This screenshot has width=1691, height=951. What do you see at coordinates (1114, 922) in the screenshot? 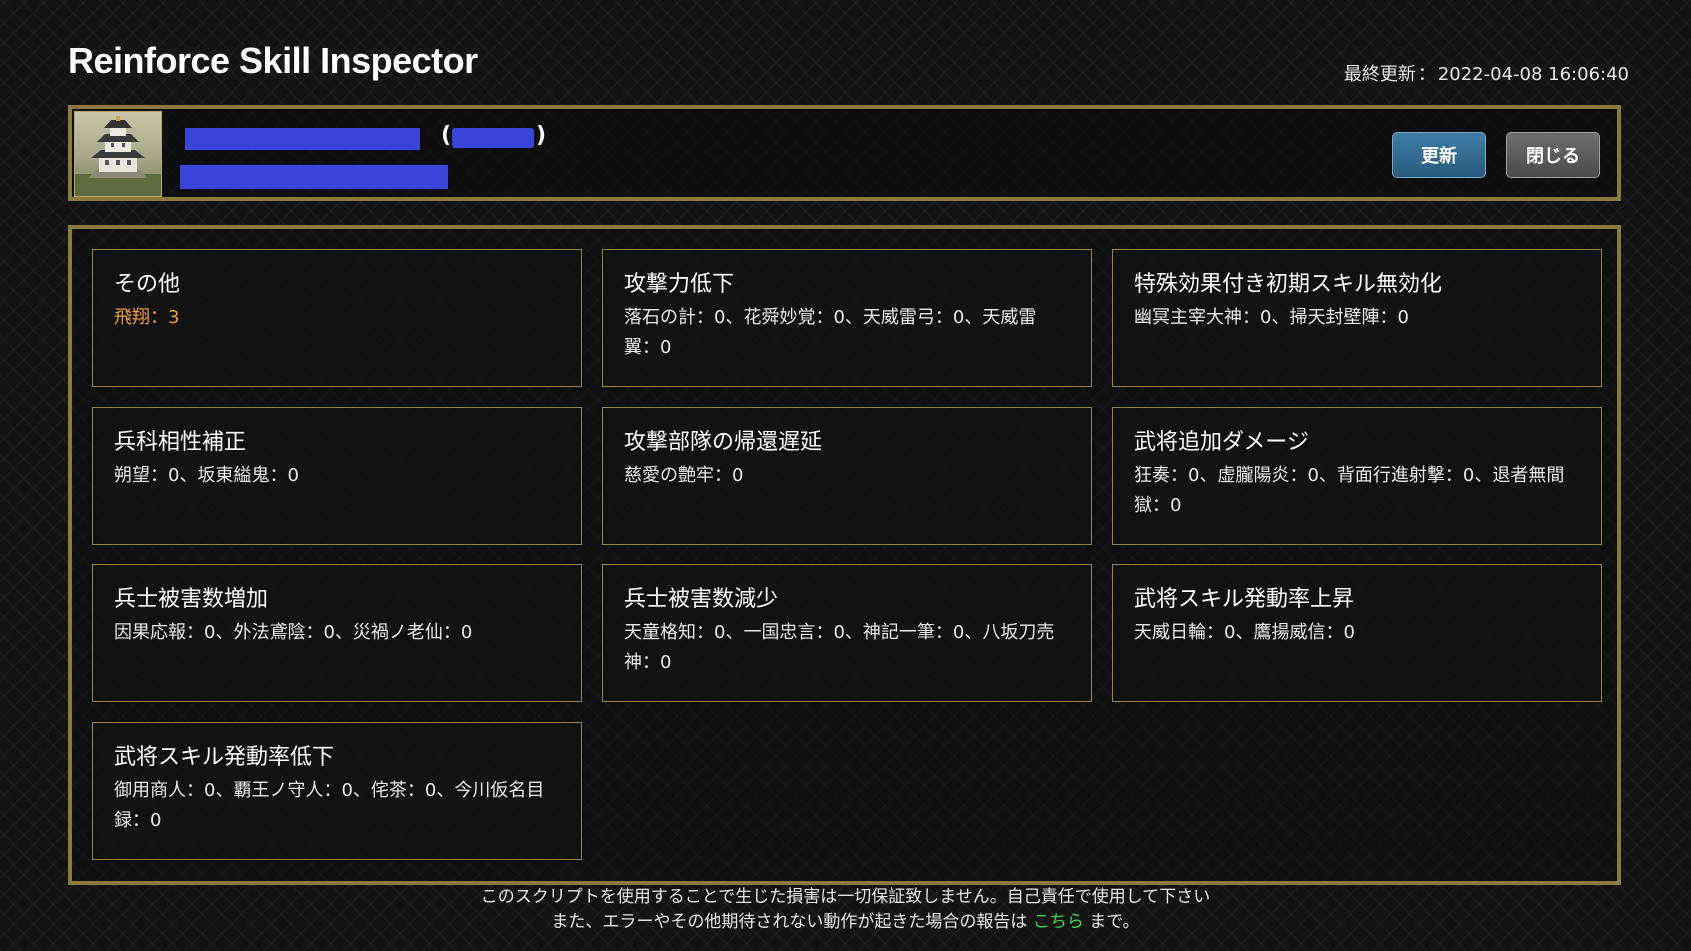
I see `report-suffix: まで。` at bounding box center [1114, 922].